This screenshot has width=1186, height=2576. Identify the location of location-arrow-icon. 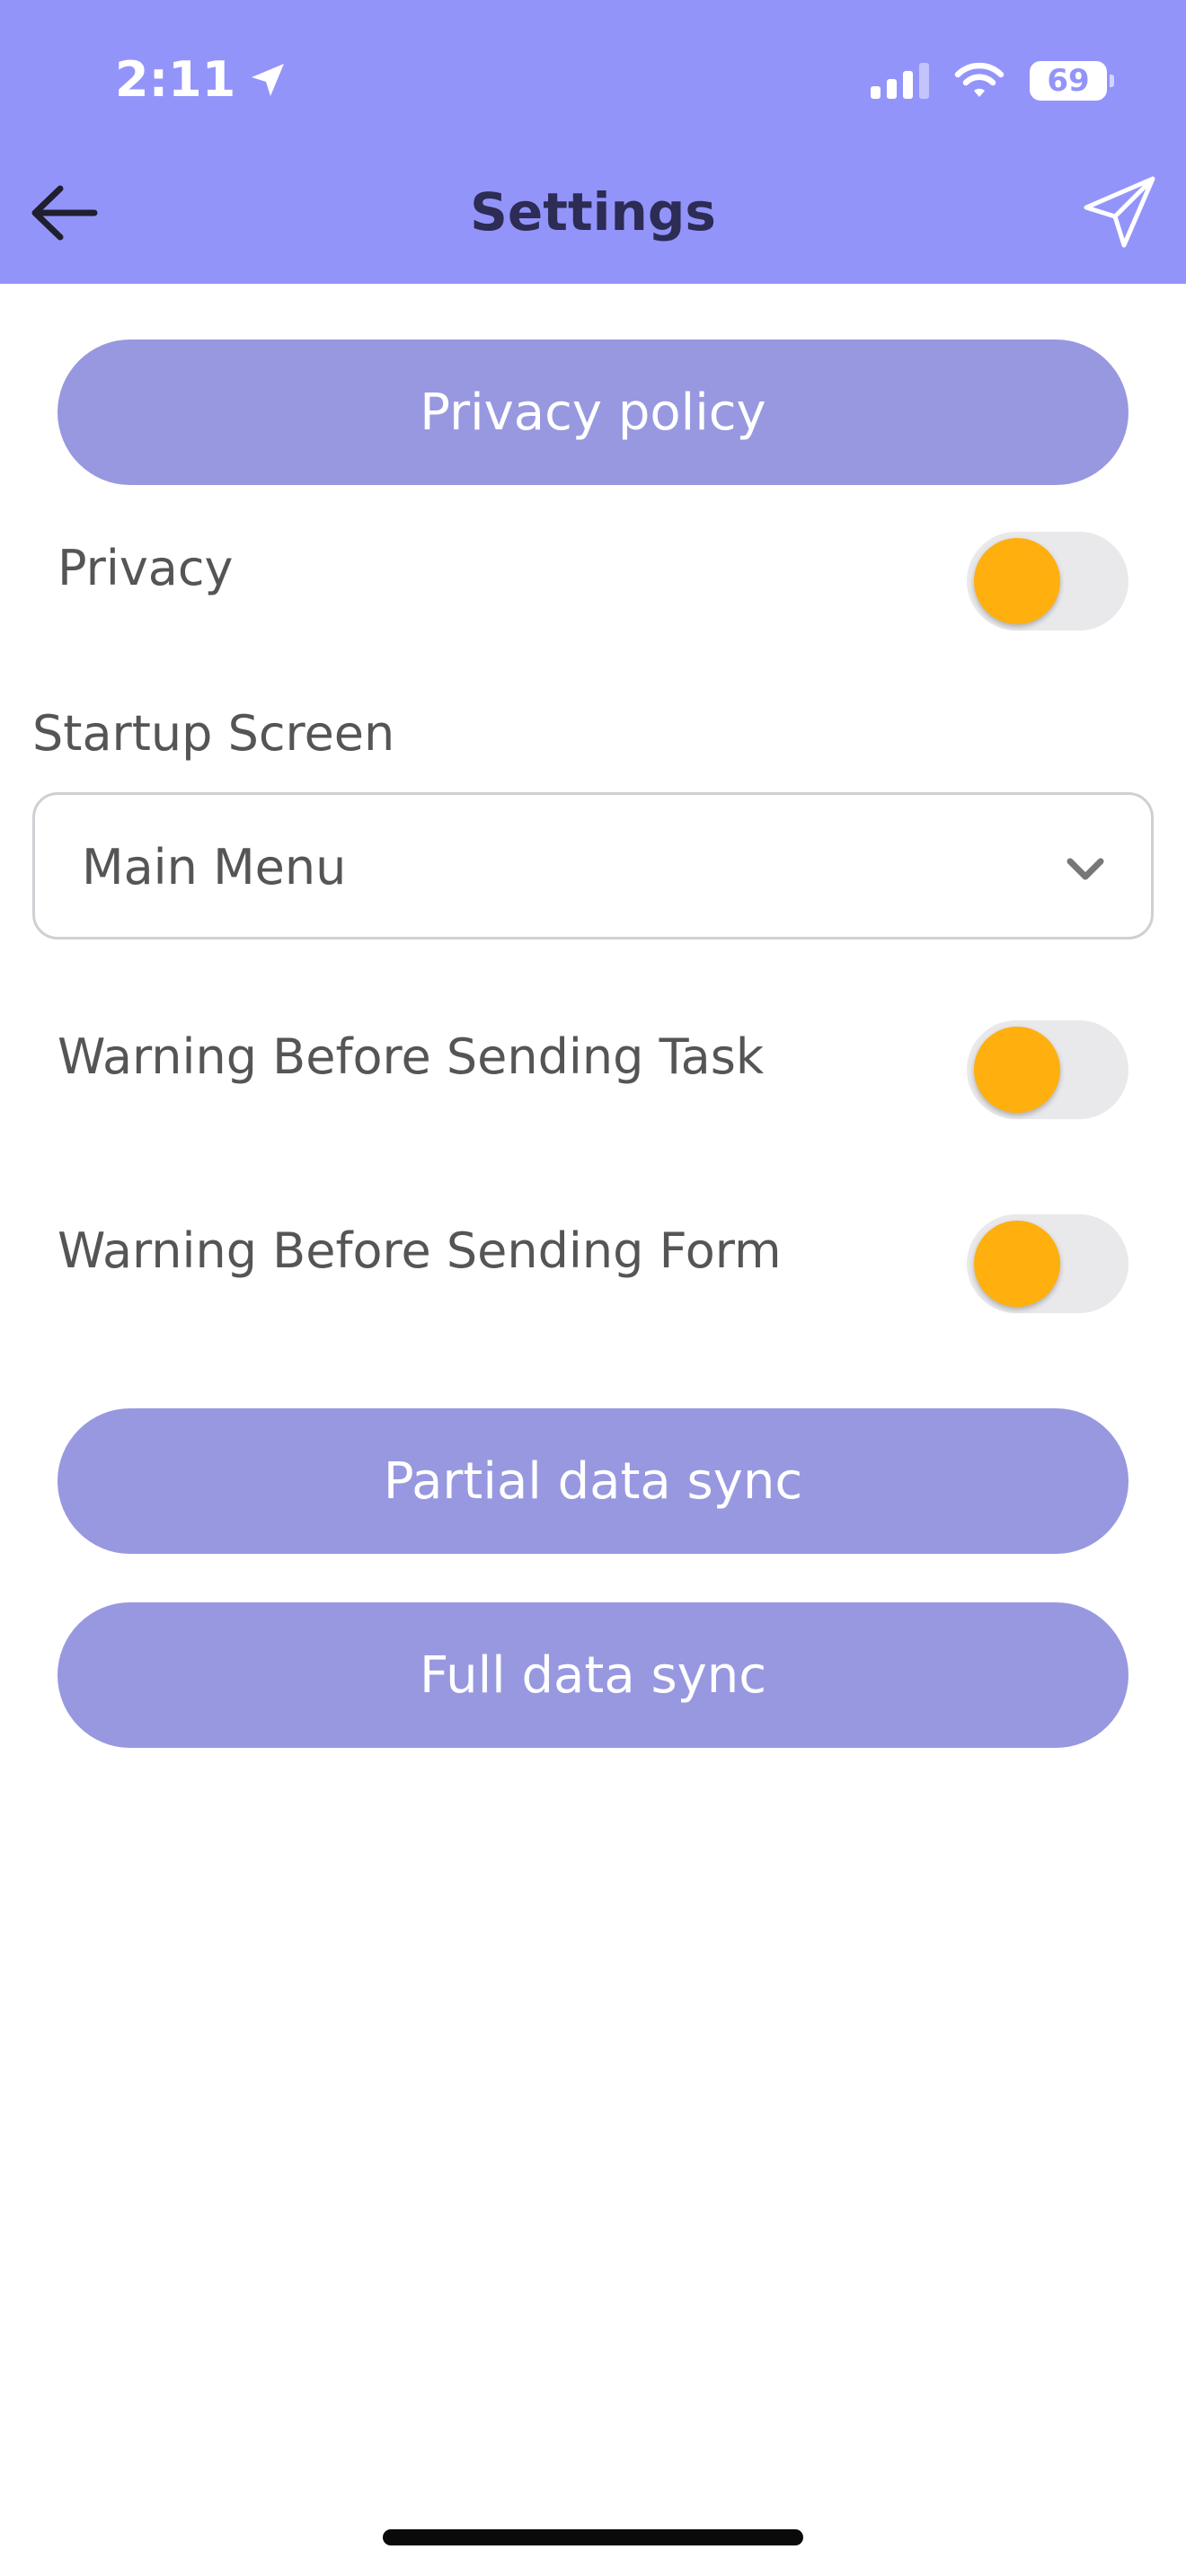
(268, 80).